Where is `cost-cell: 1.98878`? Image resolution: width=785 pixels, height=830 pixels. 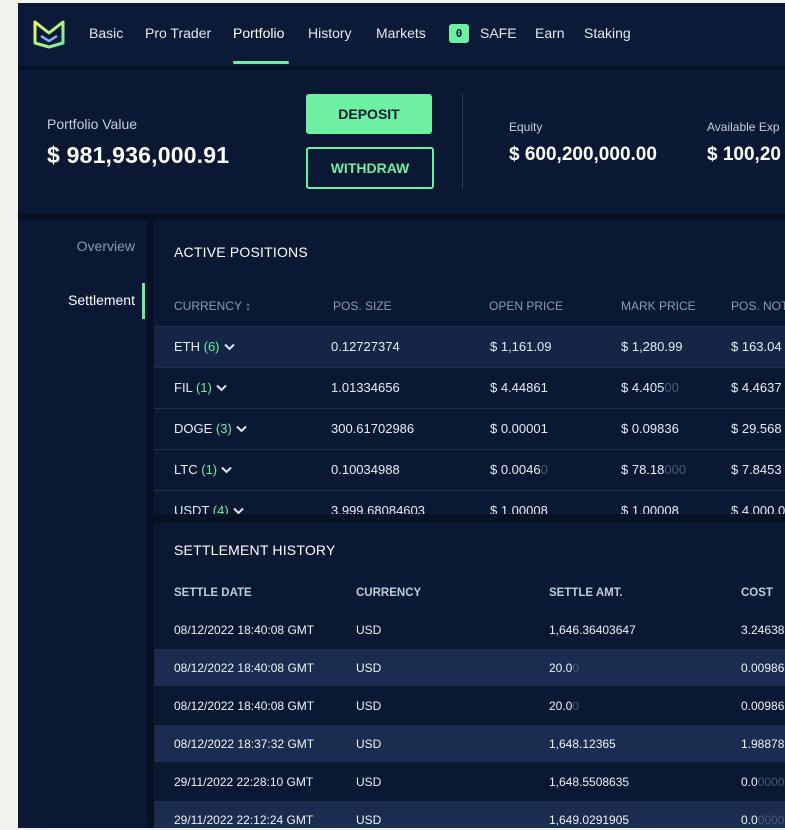 cost-cell: 1.98878 is located at coordinates (762, 744).